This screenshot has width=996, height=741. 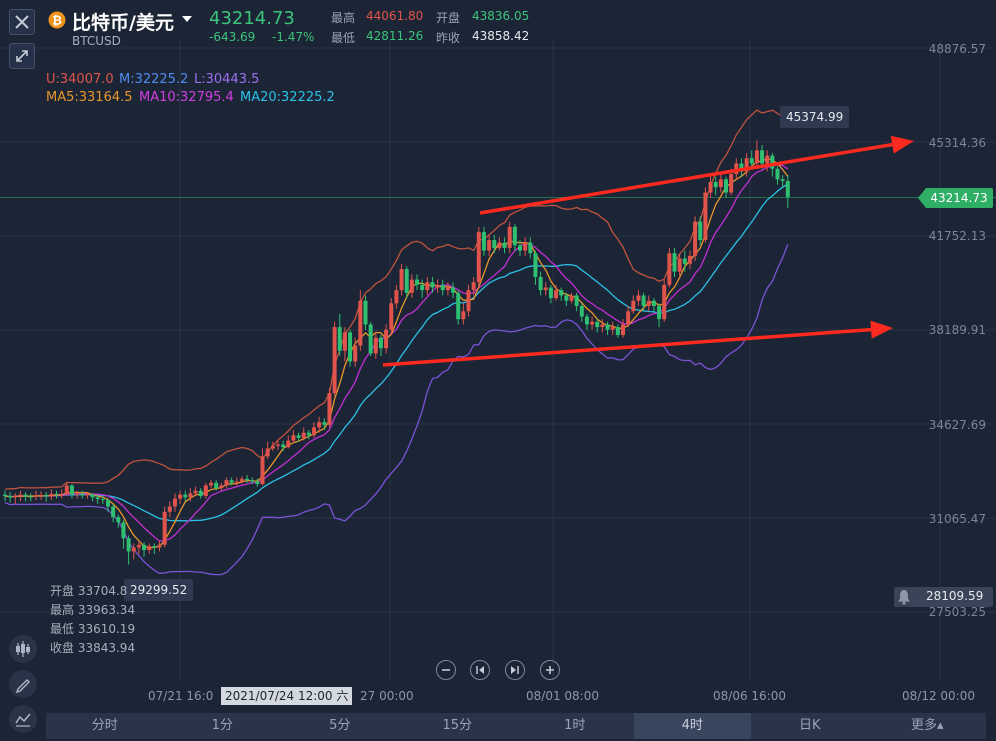 I want to click on current-price-tag: 43214.73, so click(x=959, y=198).